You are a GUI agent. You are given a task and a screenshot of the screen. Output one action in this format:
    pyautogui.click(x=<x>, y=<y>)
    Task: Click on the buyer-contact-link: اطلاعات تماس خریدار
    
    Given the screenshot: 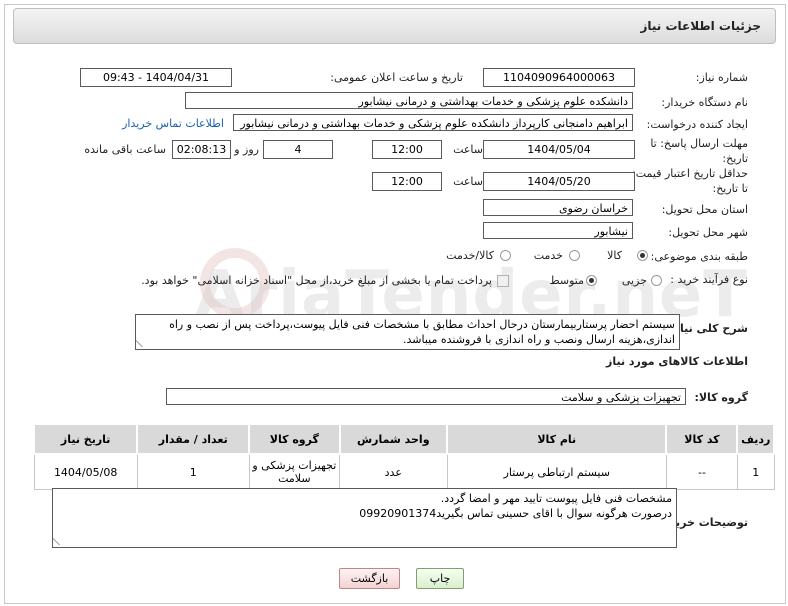 What is the action you would take?
    pyautogui.click(x=173, y=123)
    